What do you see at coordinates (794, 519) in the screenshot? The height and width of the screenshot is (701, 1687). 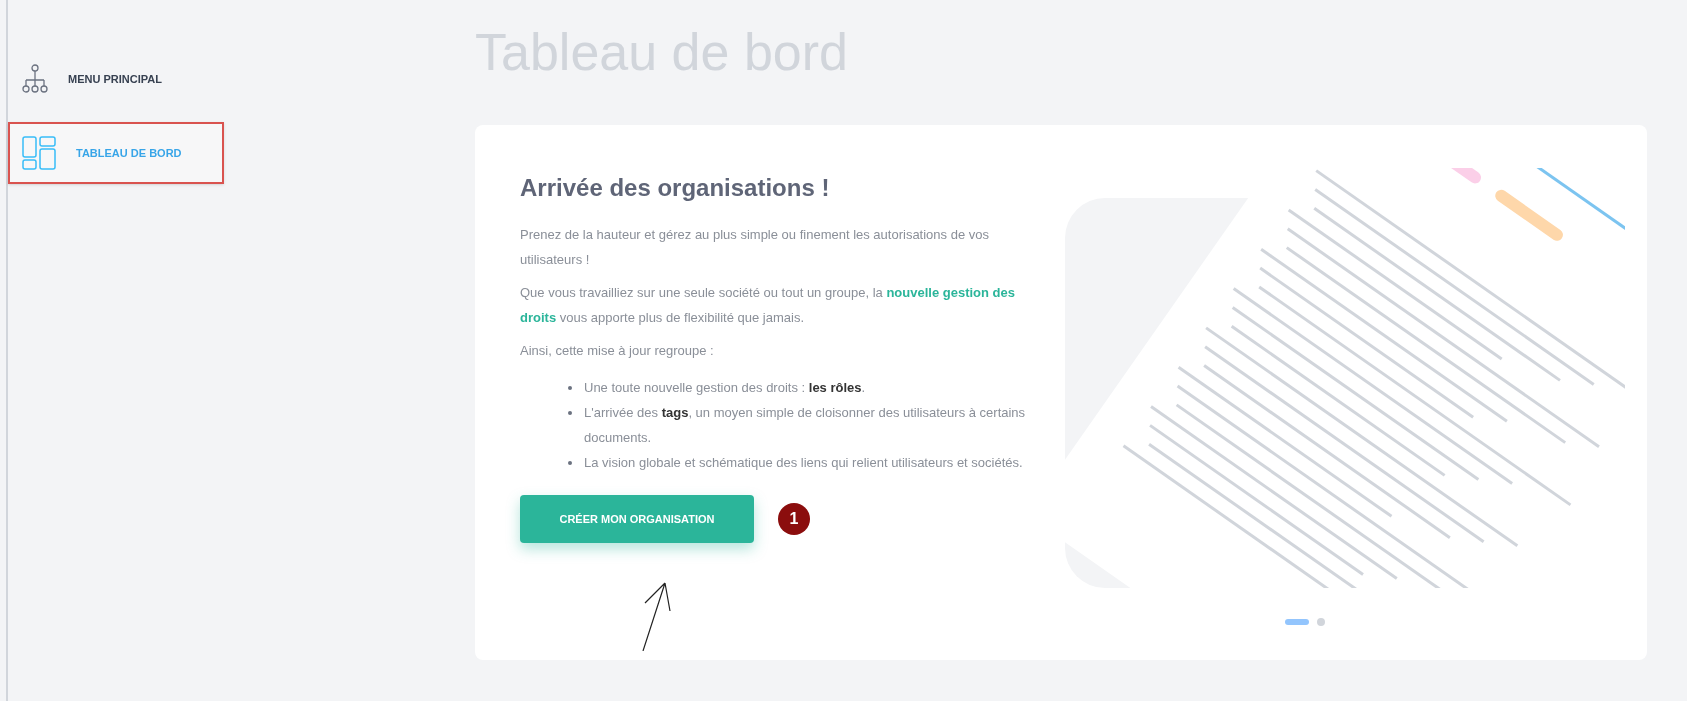 I see `step-badge: 1` at bounding box center [794, 519].